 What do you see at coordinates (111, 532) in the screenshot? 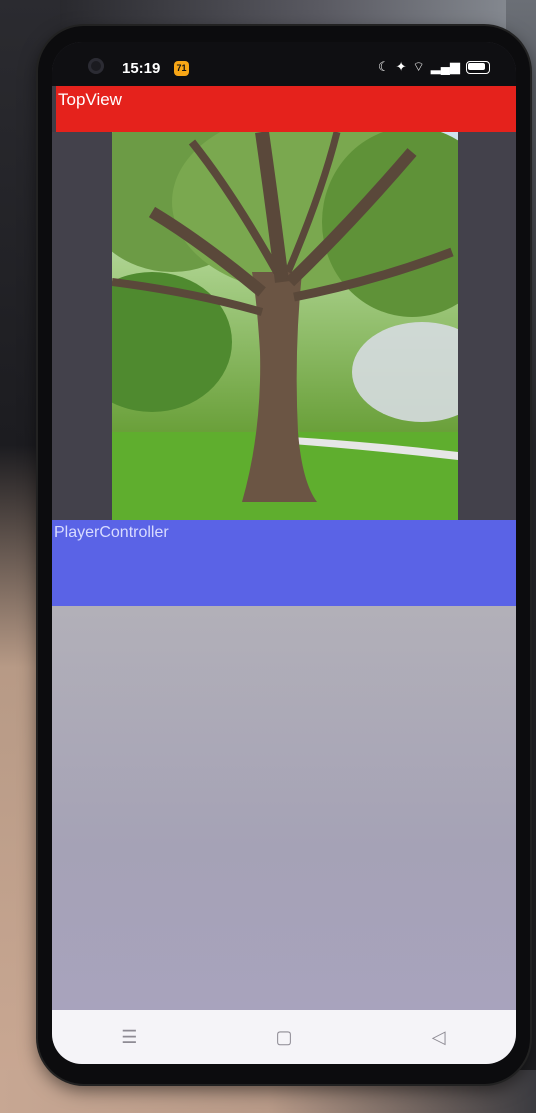
I see `player-controller-label: PlayerController` at bounding box center [111, 532].